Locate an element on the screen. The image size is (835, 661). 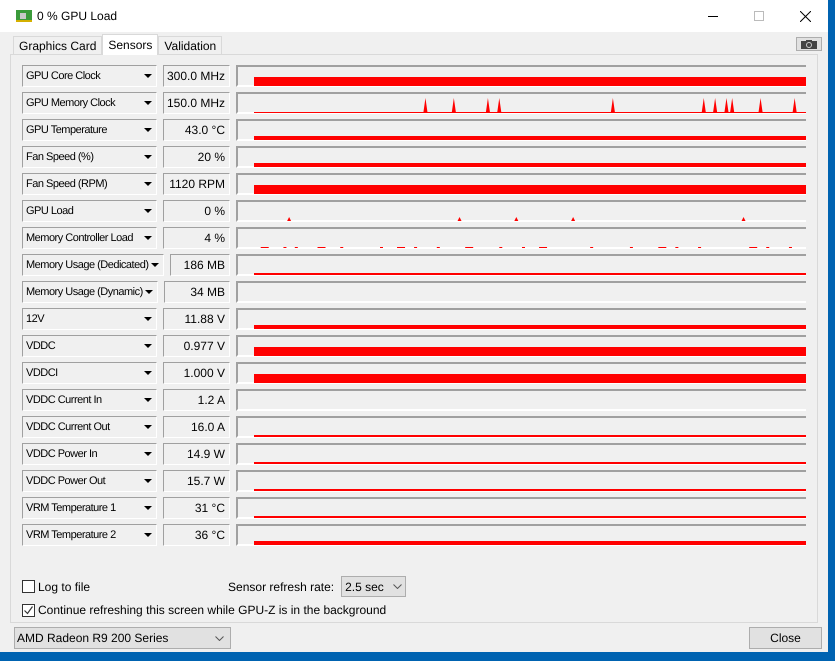
sensor-value: 1120 RPM is located at coordinates (196, 184).